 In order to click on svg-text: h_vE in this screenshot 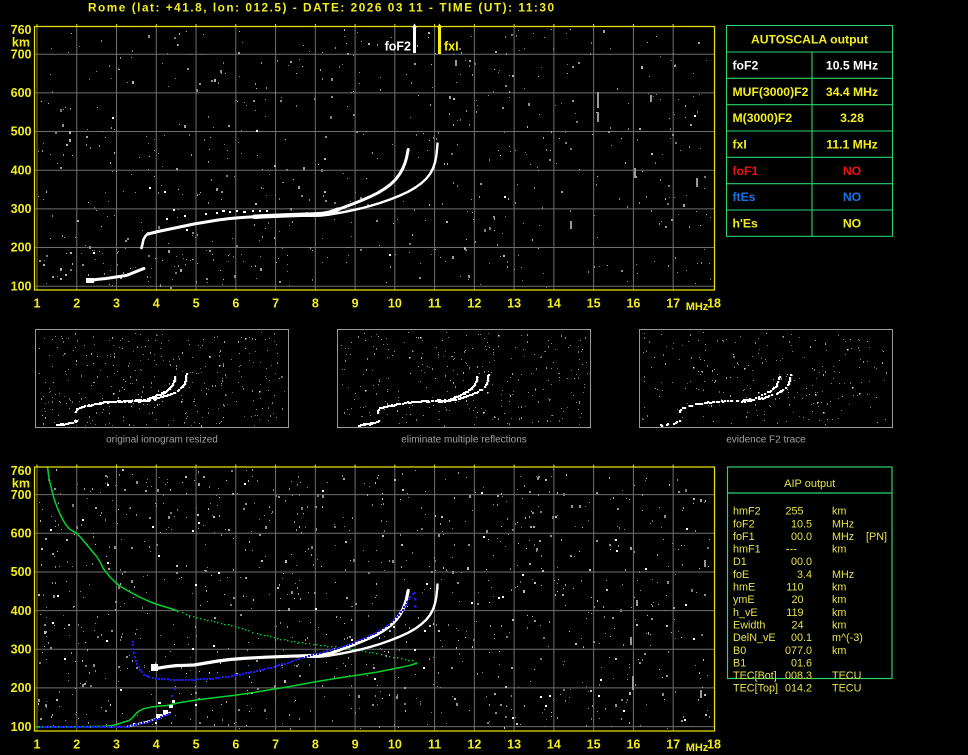, I will do `click(745, 613)`.